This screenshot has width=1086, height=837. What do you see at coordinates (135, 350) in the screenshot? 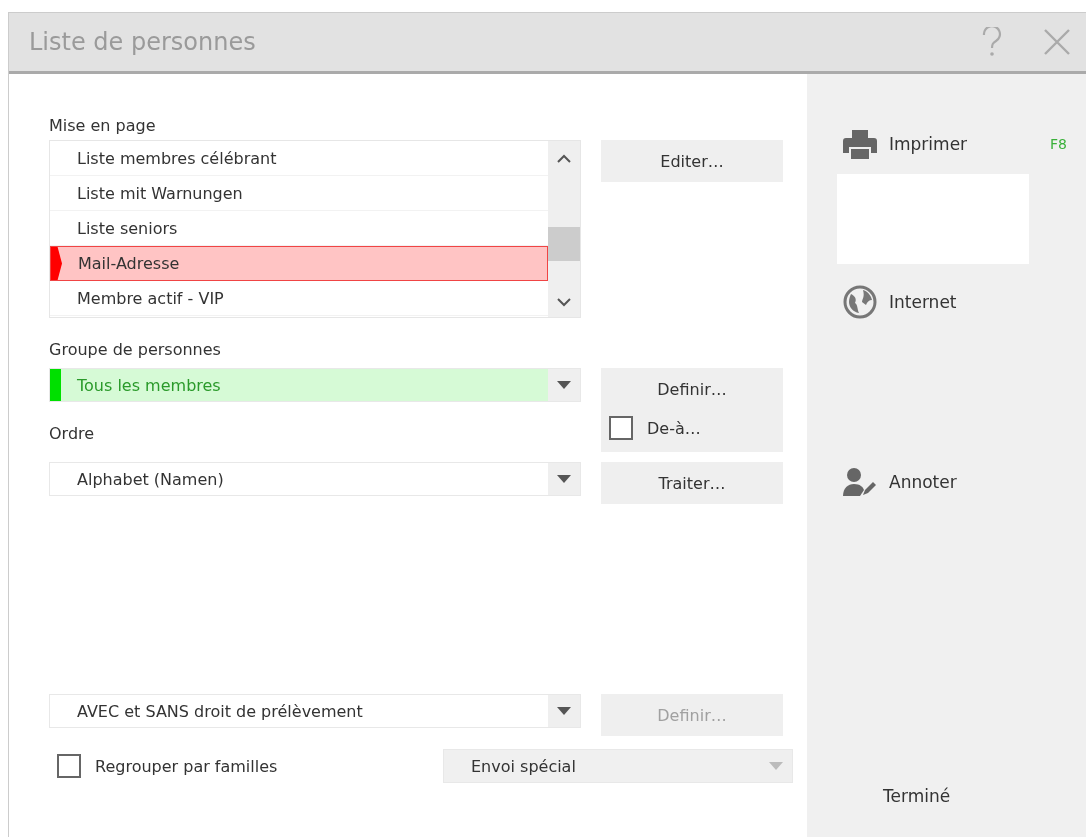
I see `section-label: Groupe de personnes` at bounding box center [135, 350].